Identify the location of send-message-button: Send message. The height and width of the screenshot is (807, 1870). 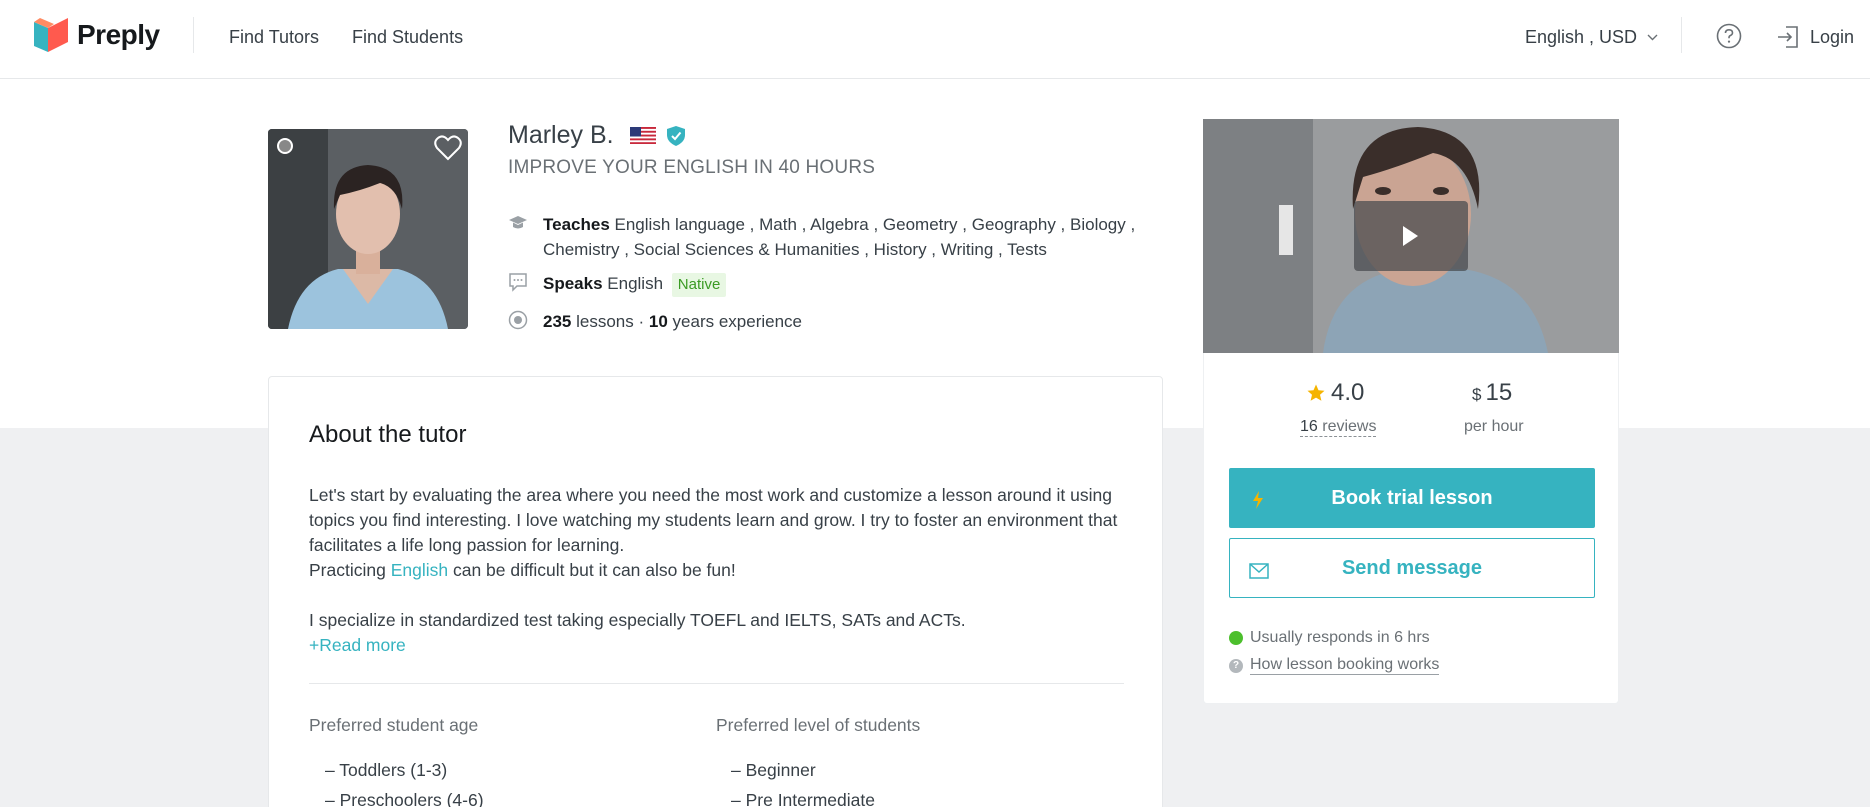
(1412, 568).